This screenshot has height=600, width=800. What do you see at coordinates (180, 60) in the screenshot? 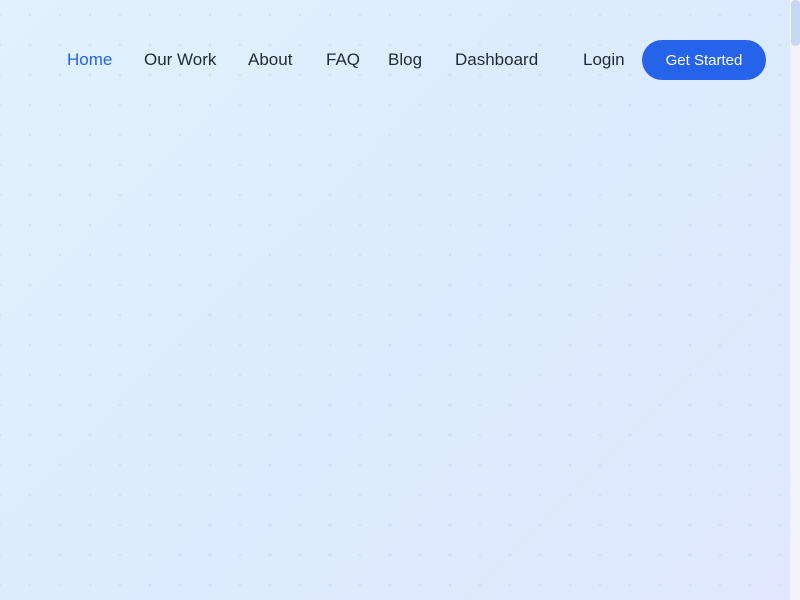
I see `nav-our-work: Our Work` at bounding box center [180, 60].